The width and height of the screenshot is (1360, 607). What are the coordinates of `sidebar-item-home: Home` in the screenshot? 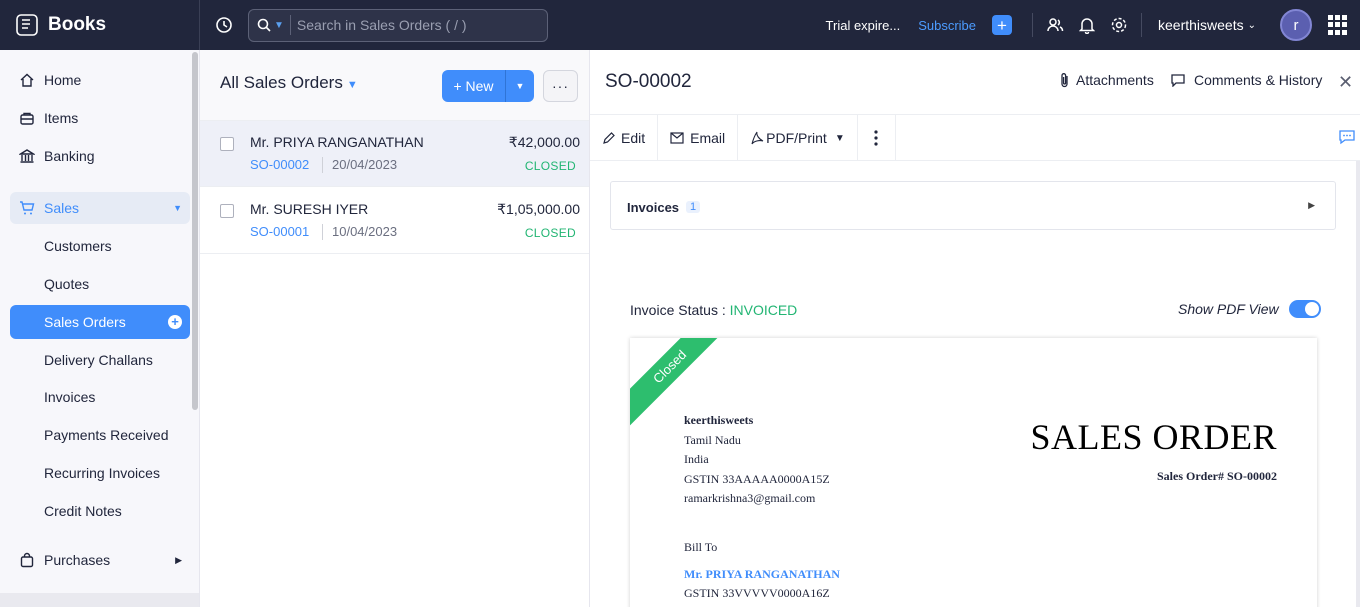 It's located at (100, 80).